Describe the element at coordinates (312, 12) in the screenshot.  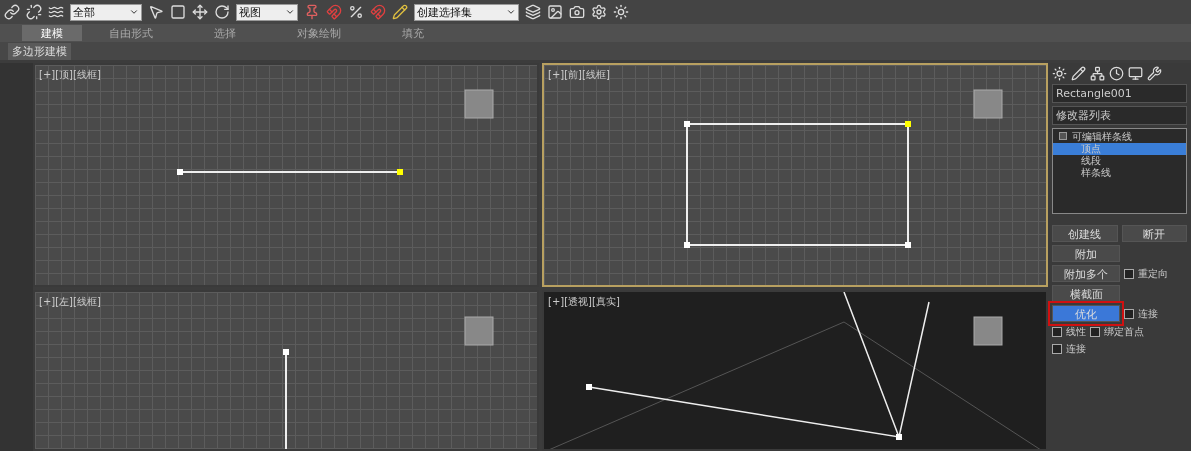
I see `pin-icon` at that location.